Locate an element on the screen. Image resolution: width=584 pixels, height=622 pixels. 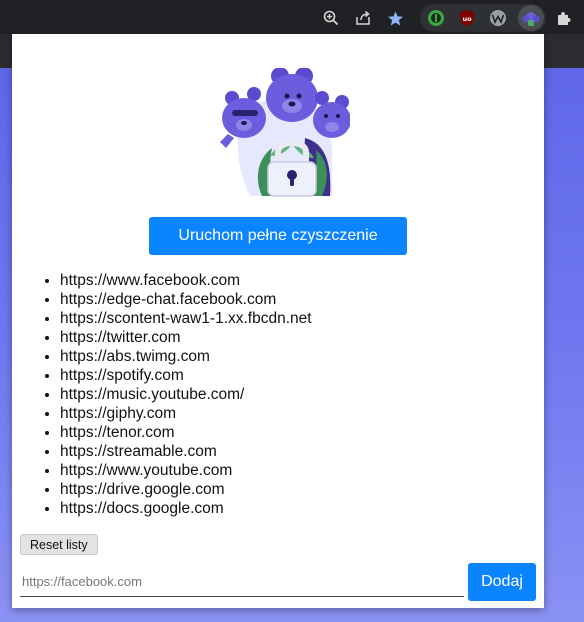
add-button: Dodaj is located at coordinates (502, 582).